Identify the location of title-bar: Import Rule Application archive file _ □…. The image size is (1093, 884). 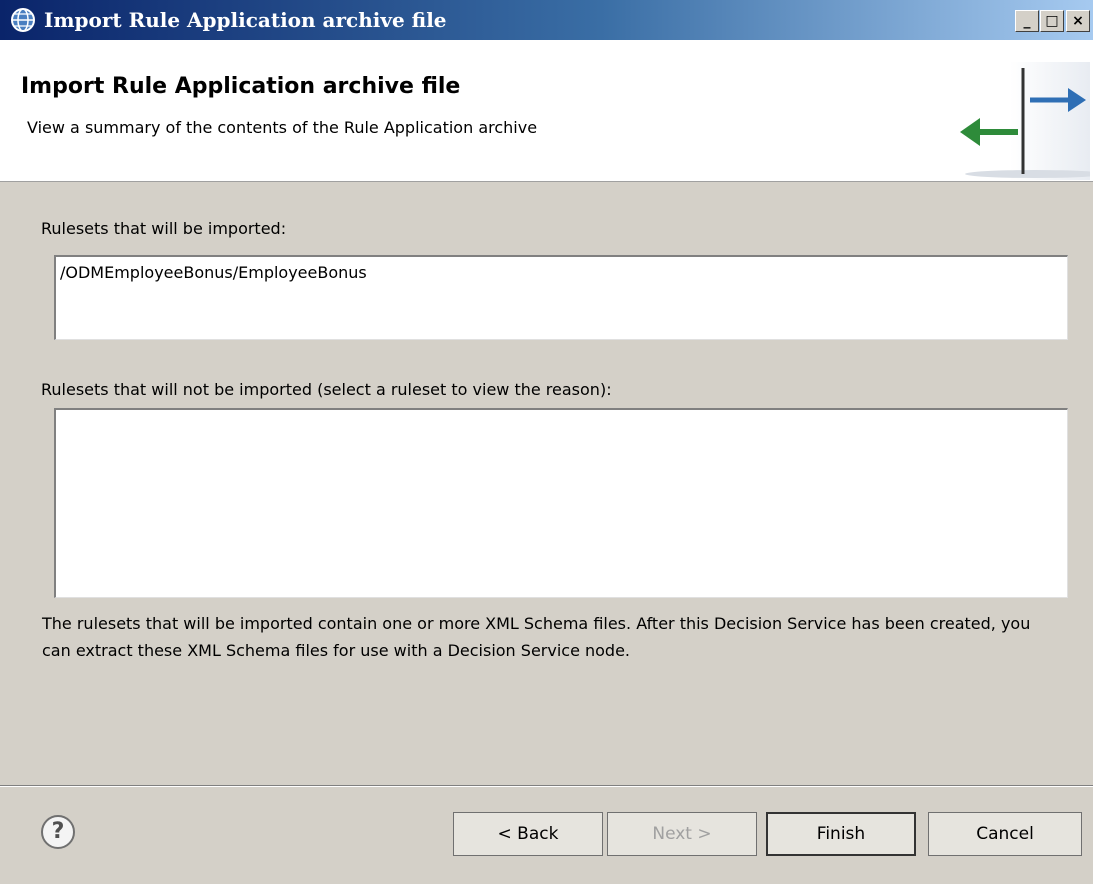
(546, 20).